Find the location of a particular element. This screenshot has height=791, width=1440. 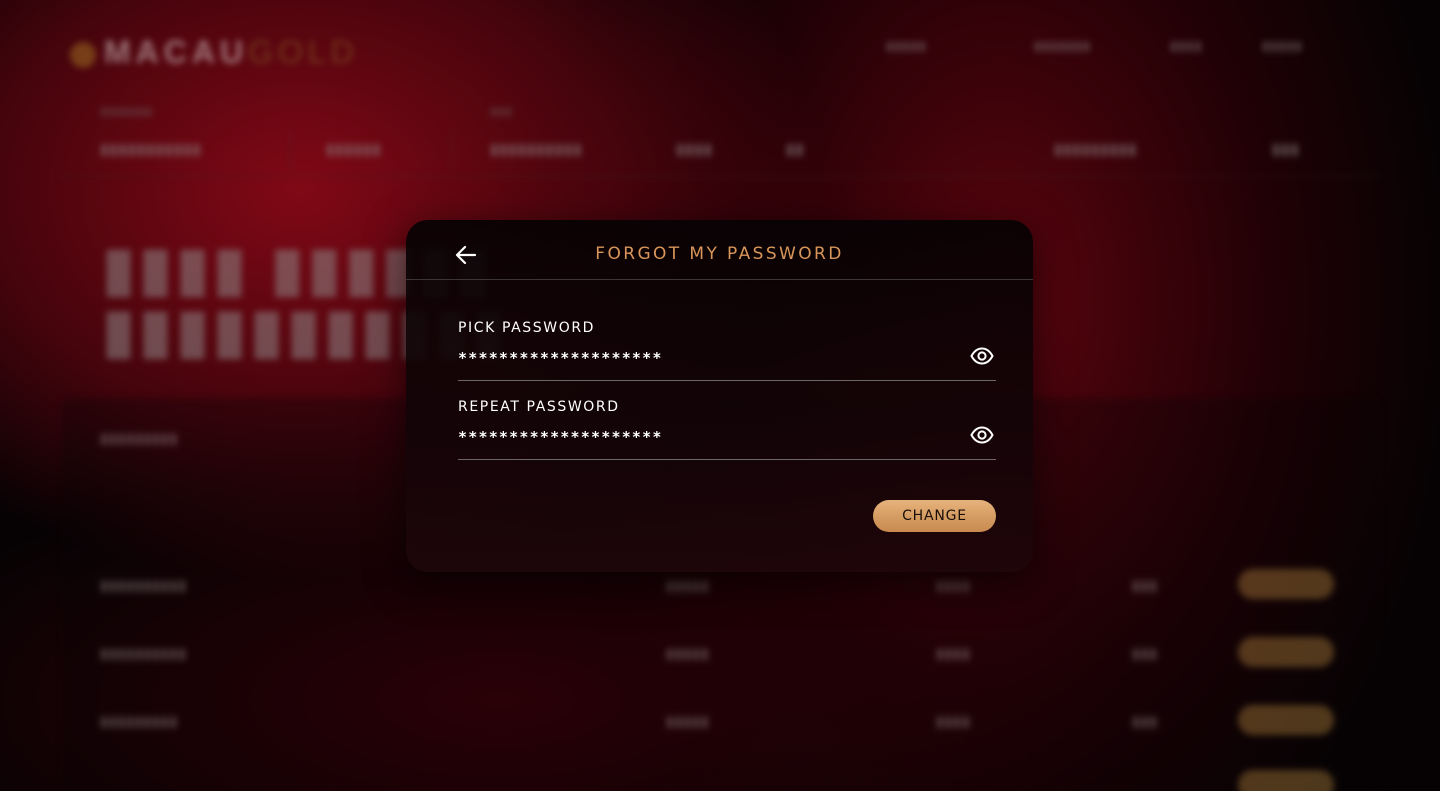

background-nav-category: ▮▮▮ is located at coordinates (501, 111).